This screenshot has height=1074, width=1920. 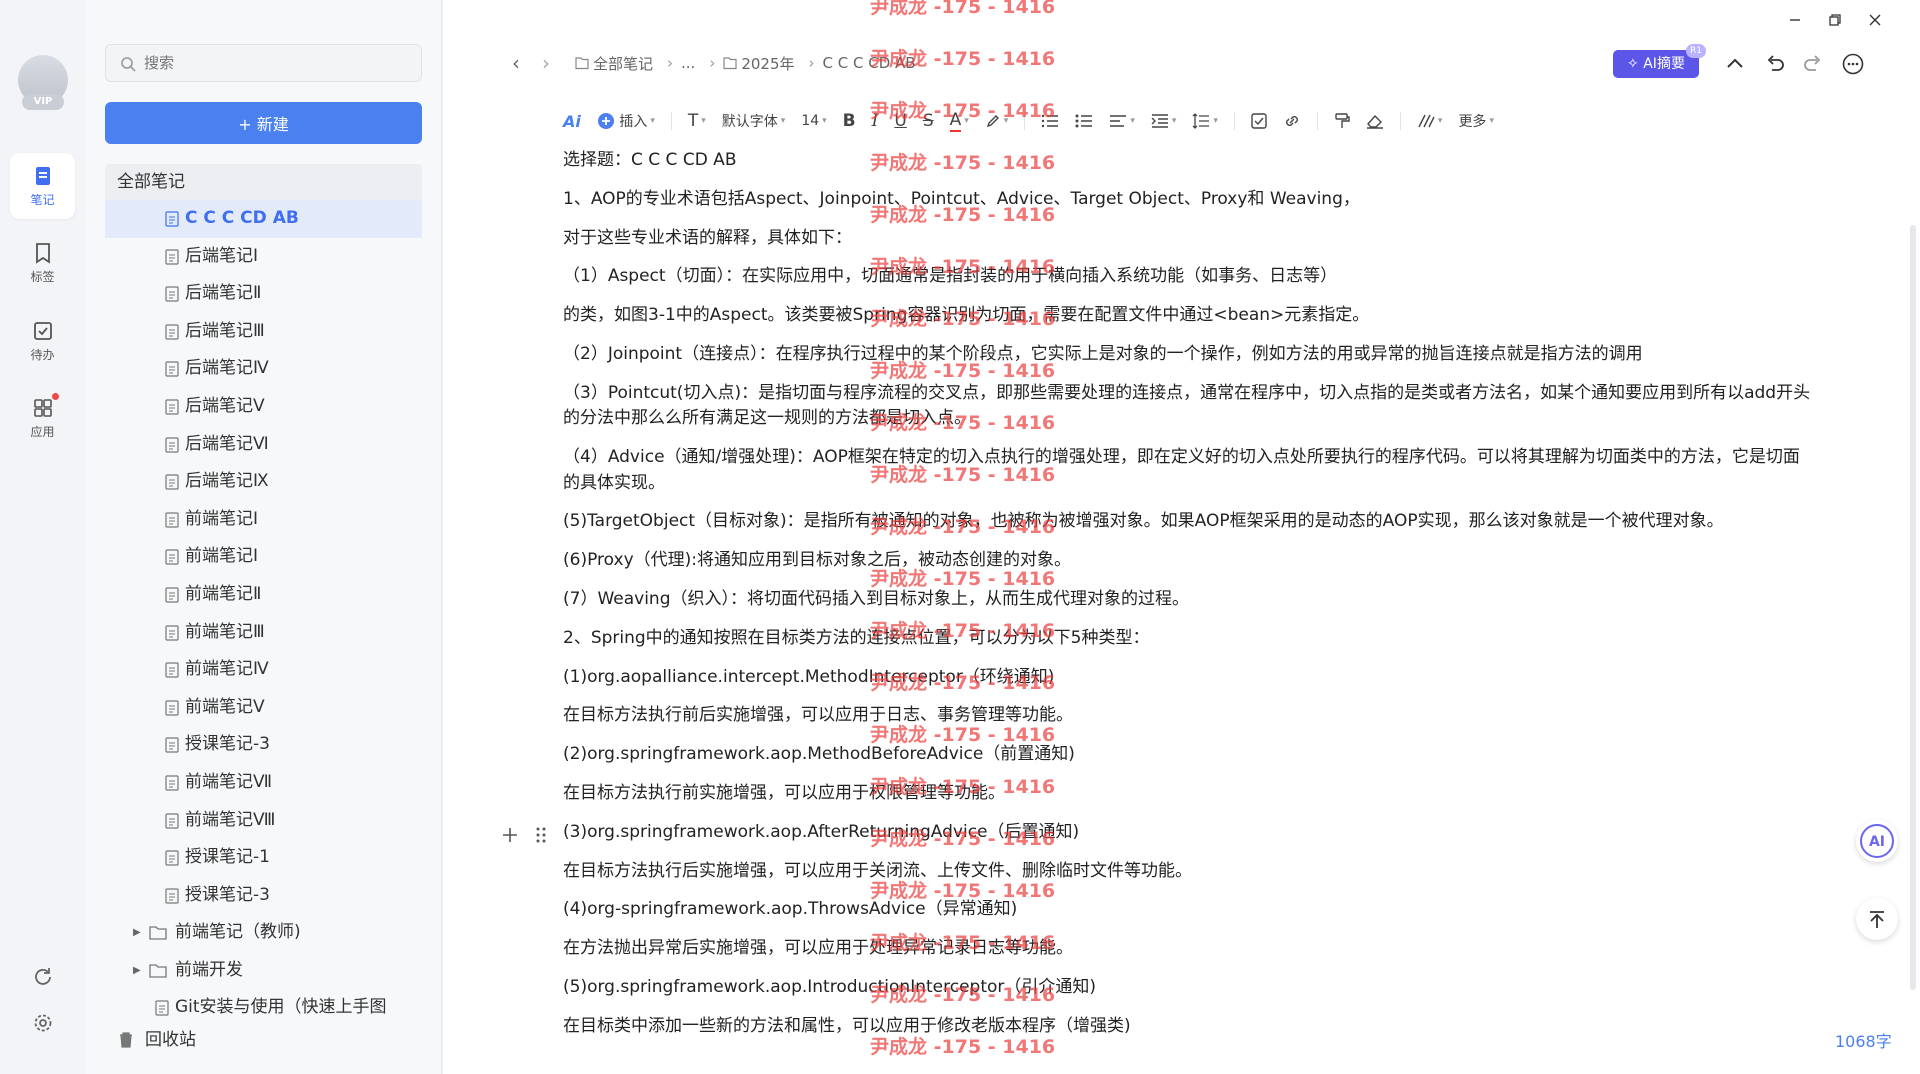 I want to click on search-input, so click(x=274, y=63).